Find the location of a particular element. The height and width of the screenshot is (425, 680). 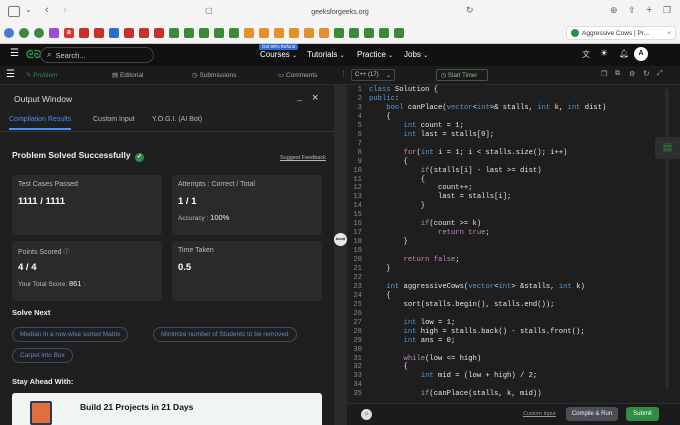

line-number: 26 is located at coordinates (357, 313).